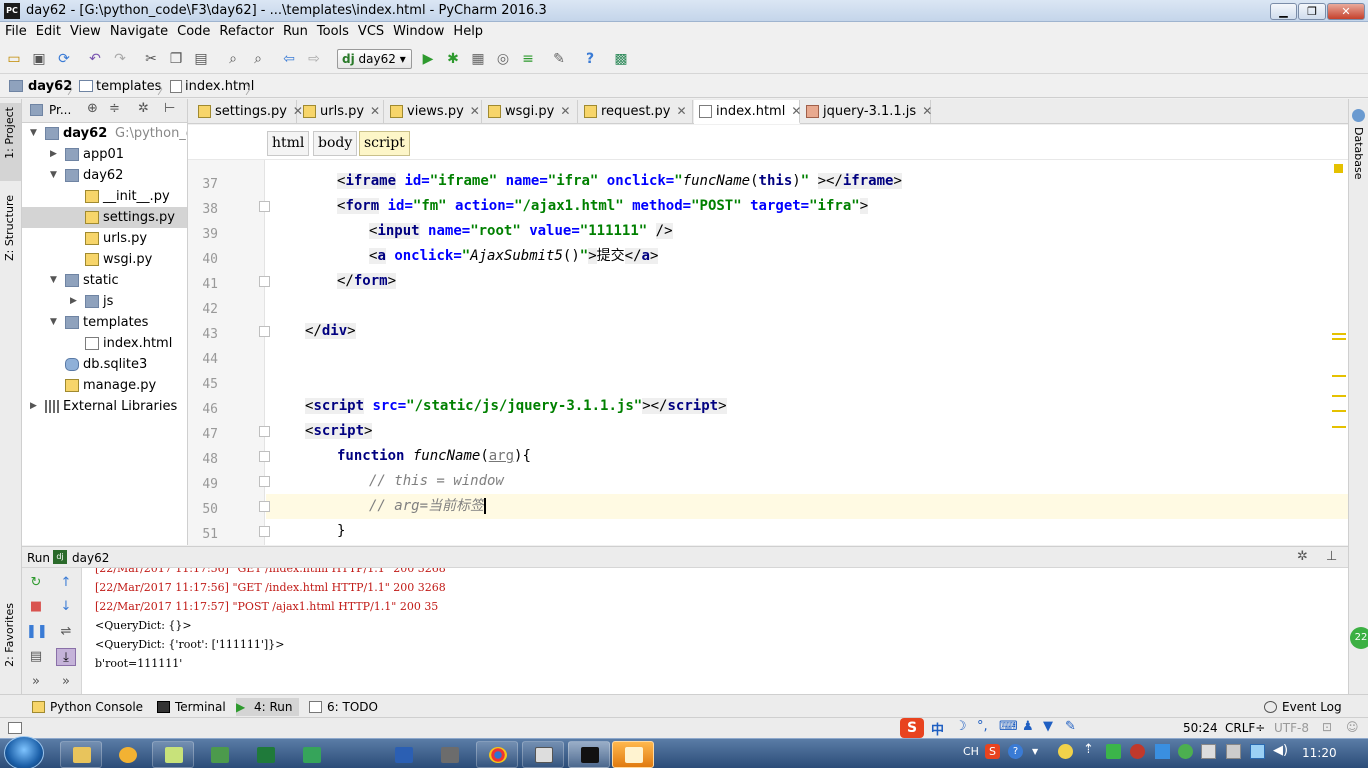 The height and width of the screenshot is (768, 1368). I want to click on help-tray-icon: ?, so click(1015, 751).